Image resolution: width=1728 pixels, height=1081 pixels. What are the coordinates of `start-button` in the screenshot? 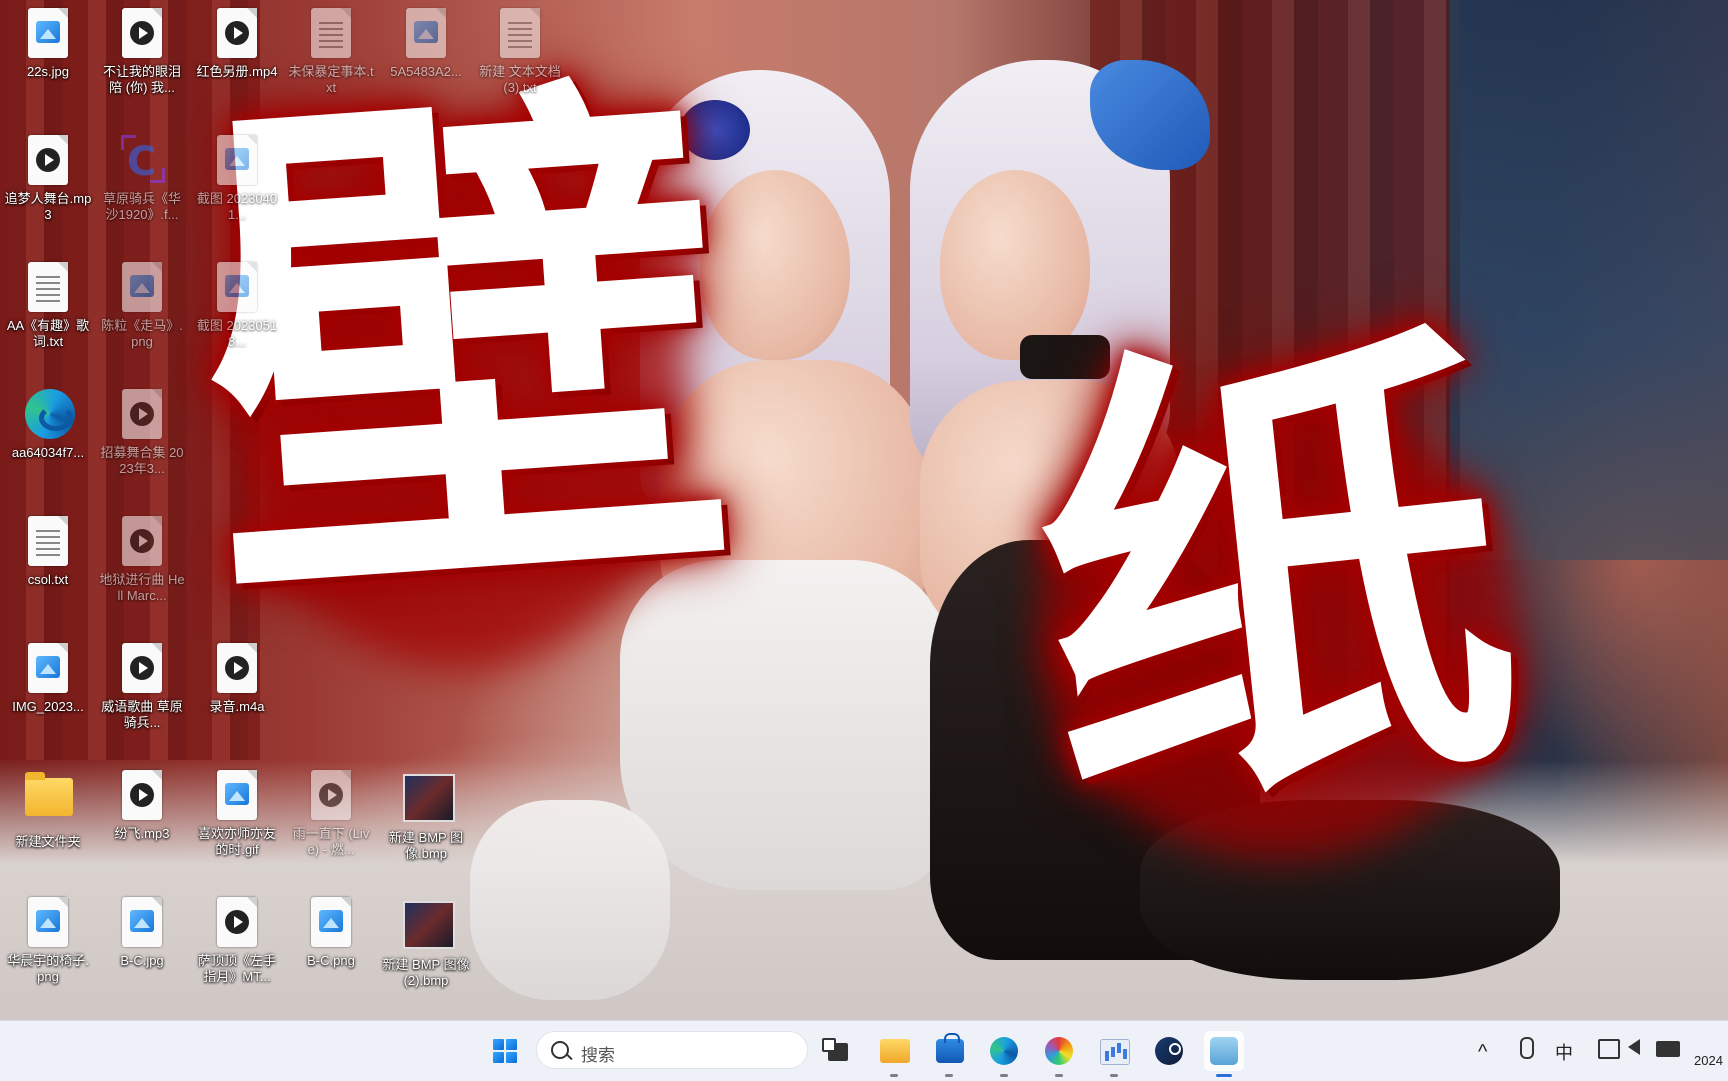 It's located at (505, 1051).